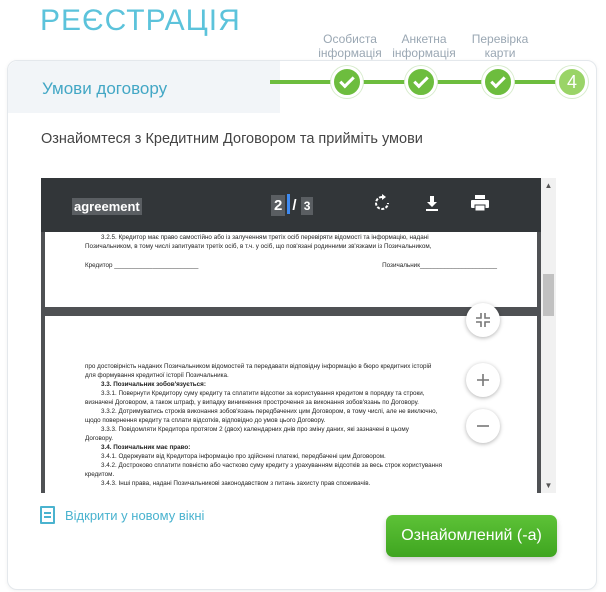 The image size is (606, 592). I want to click on zoom-in-button, so click(483, 380).